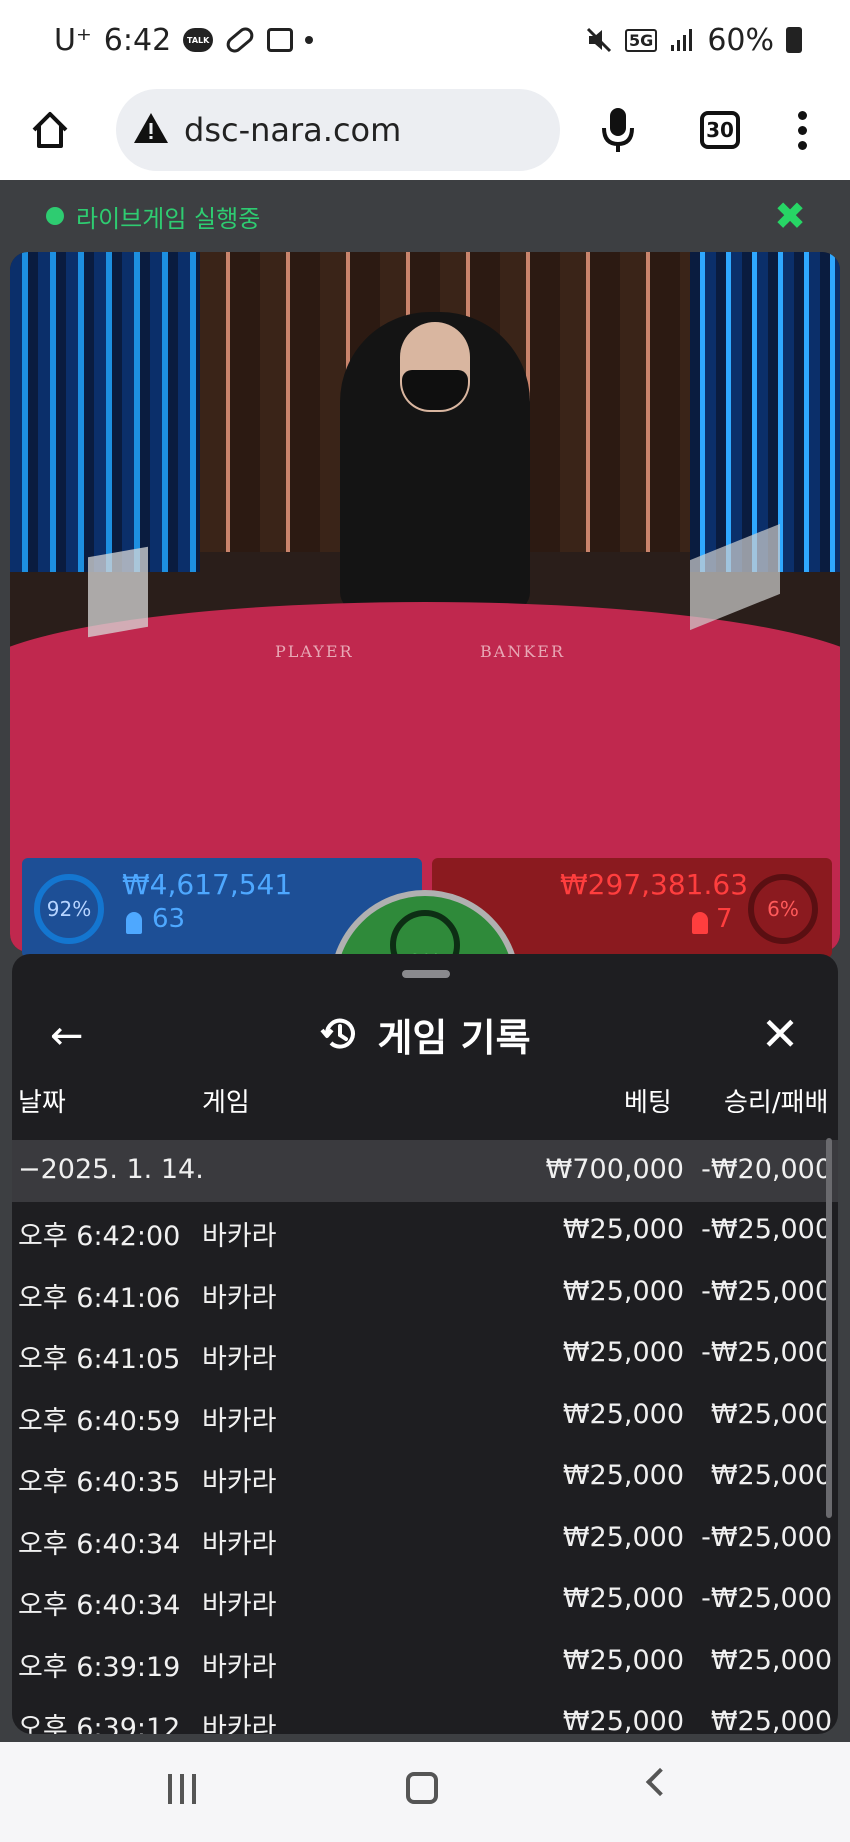  I want to click on banker-count-icon, so click(700, 923).